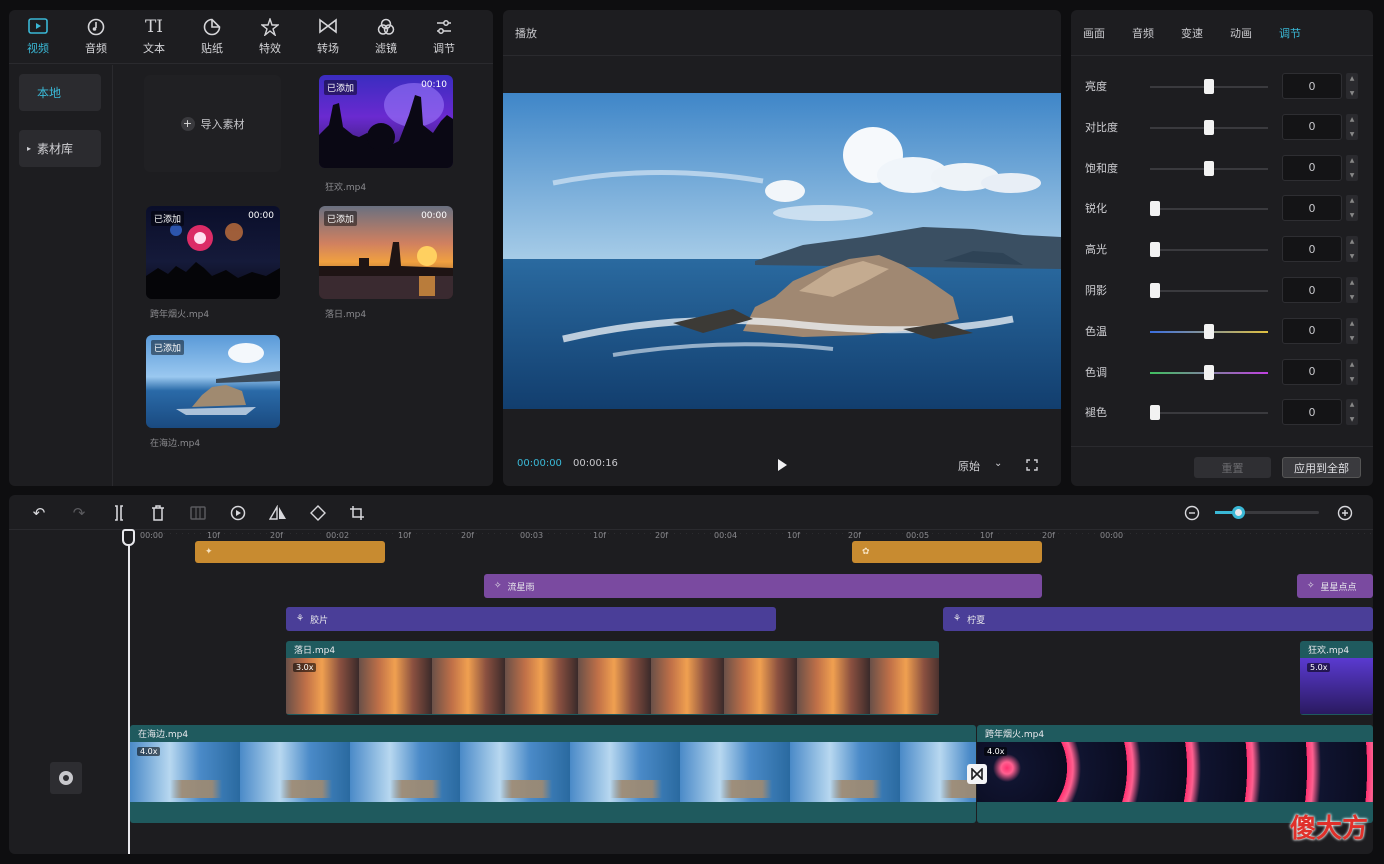  Describe the element at coordinates (1267, 512) in the screenshot. I see `zoom-slider` at that location.